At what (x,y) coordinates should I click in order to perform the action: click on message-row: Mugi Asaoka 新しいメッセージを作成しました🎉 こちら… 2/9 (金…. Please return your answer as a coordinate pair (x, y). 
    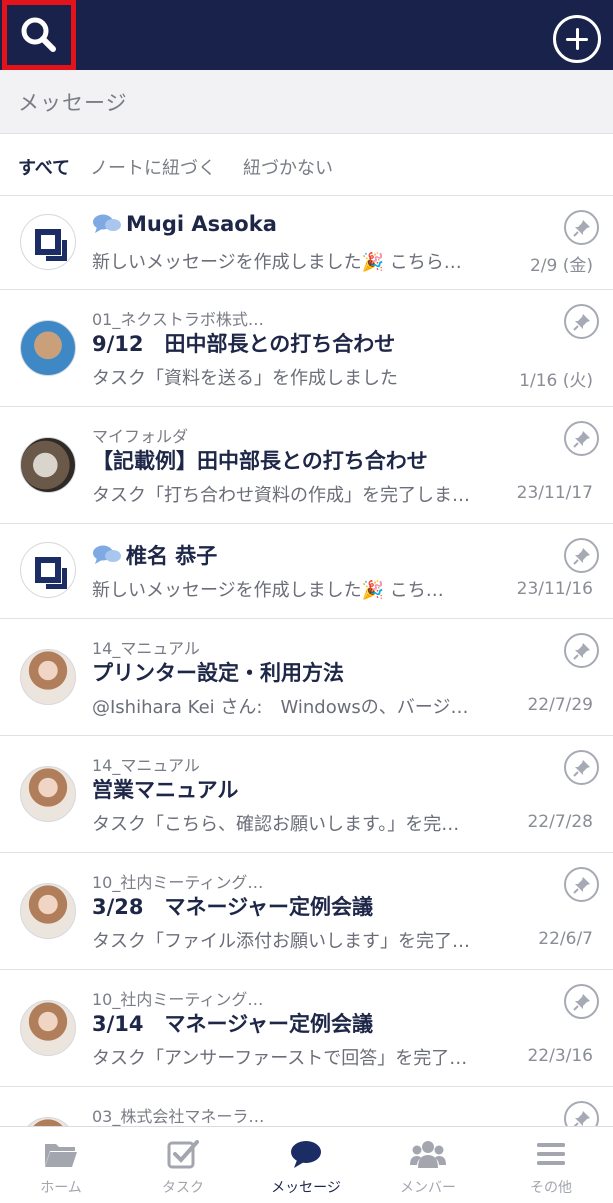
    Looking at the image, I should click on (306, 243).